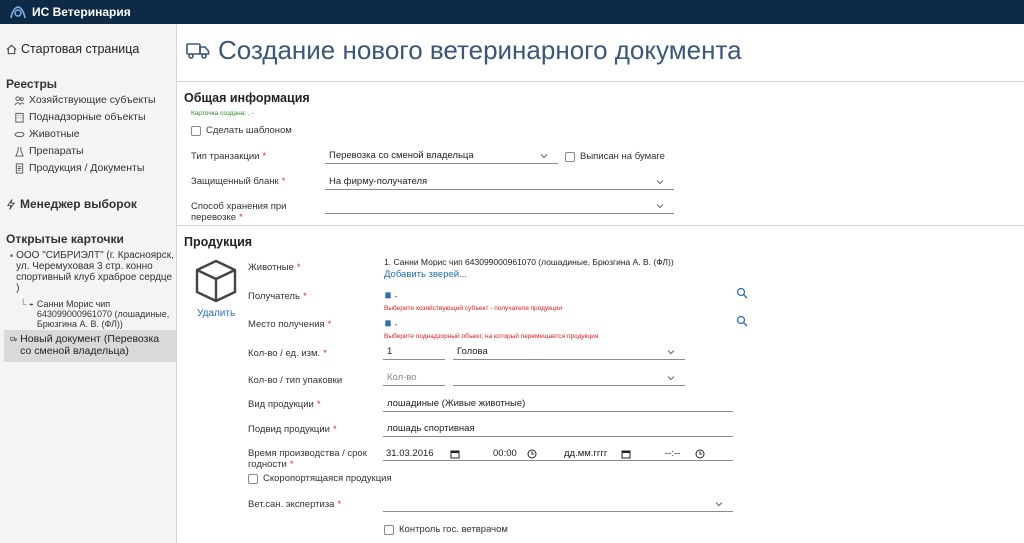 The width and height of the screenshot is (1024, 543). What do you see at coordinates (19, 151) in the screenshot?
I see `flask-icon` at bounding box center [19, 151].